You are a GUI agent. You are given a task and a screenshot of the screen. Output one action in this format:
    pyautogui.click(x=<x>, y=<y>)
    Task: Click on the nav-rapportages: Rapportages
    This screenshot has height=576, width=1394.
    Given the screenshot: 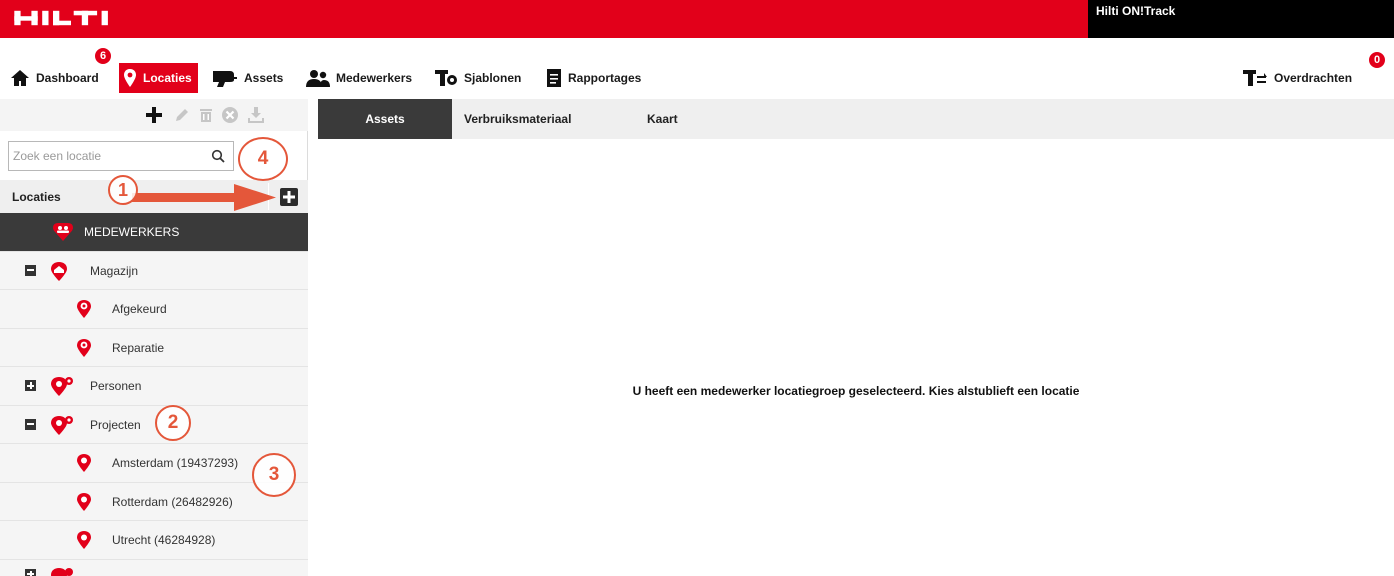 What is the action you would take?
    pyautogui.click(x=593, y=78)
    